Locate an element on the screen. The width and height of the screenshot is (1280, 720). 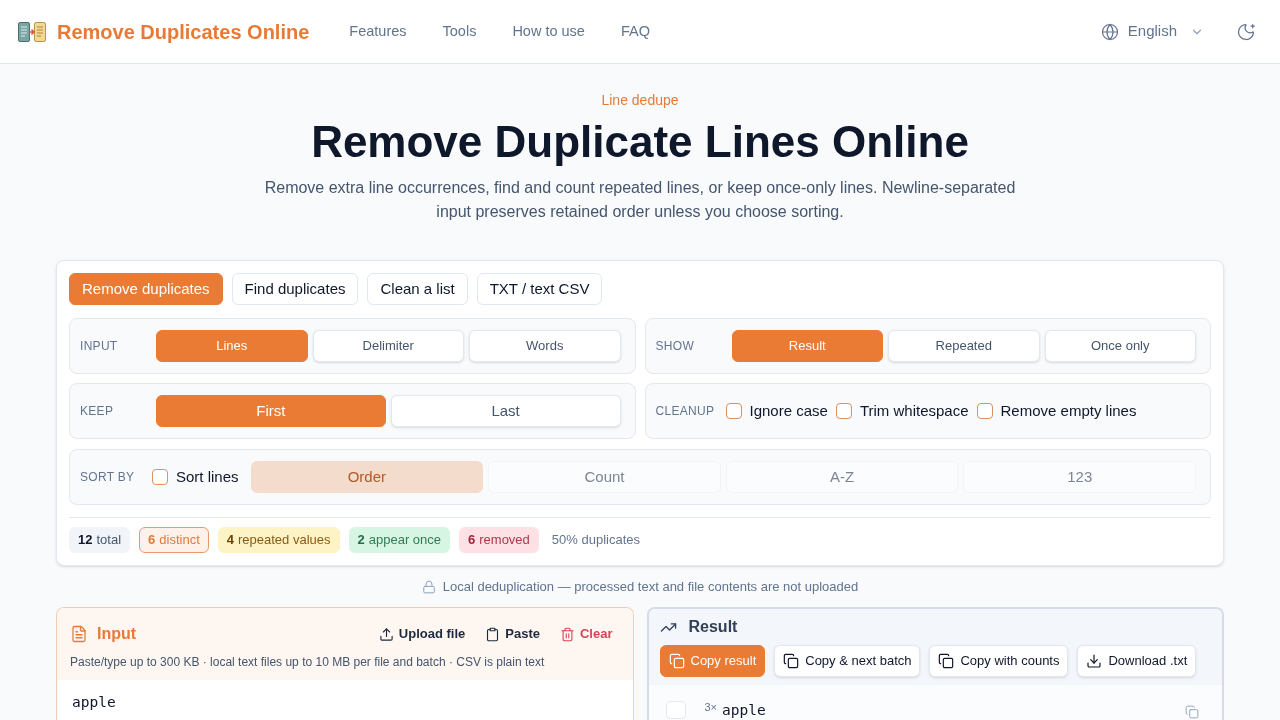
group-label: CLEANUP is located at coordinates (685, 411).